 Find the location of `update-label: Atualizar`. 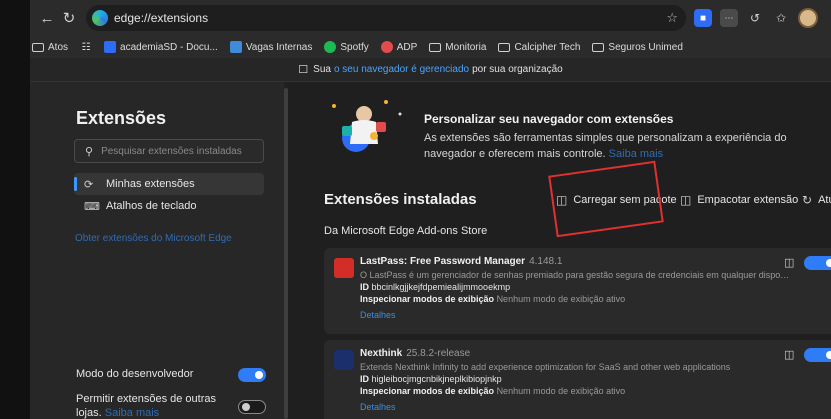

update-label: Atualizar is located at coordinates (824, 200).